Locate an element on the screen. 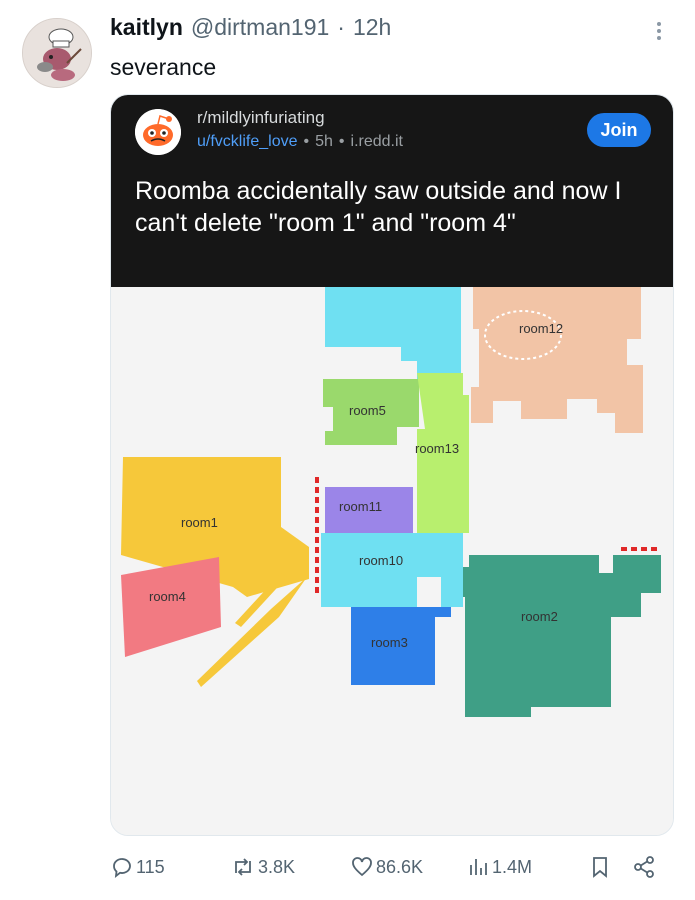 This screenshot has height=900, width=695. tweet-header: kaitlyn @dirtman191 · 12h is located at coordinates (250, 27).